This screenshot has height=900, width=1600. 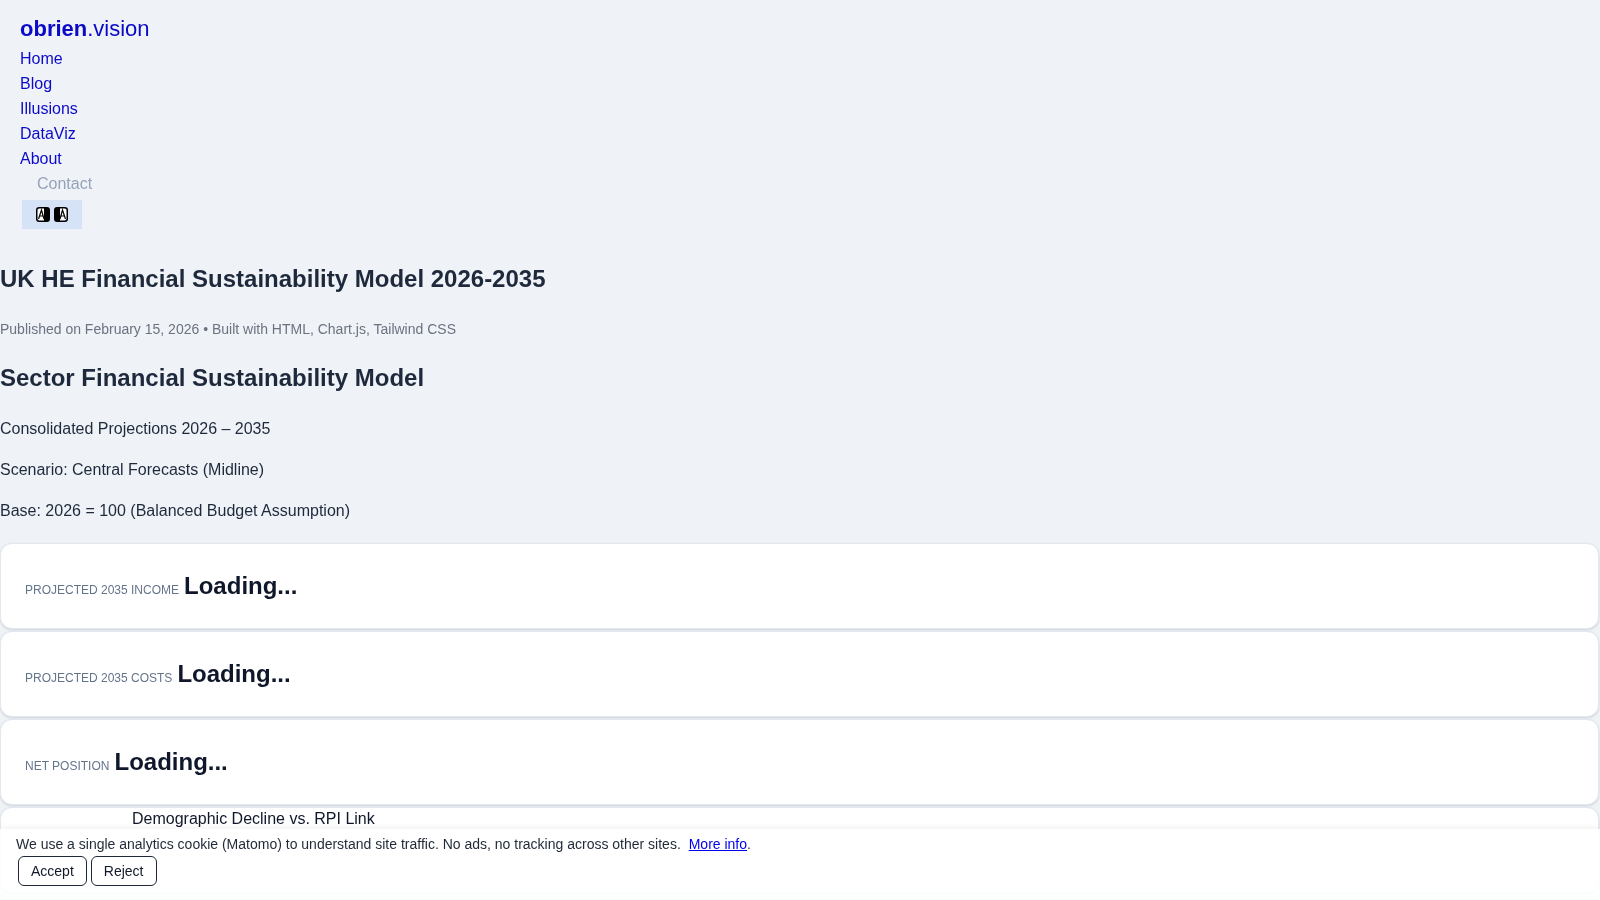 What do you see at coordinates (99, 678) in the screenshot?
I see `stat-label: PROJECTED 2035 COSTS` at bounding box center [99, 678].